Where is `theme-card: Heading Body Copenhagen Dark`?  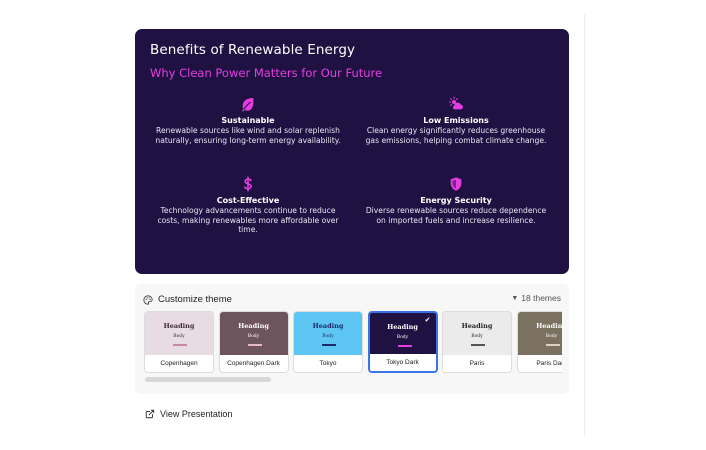
theme-card: Heading Body Copenhagen Dark is located at coordinates (253, 342).